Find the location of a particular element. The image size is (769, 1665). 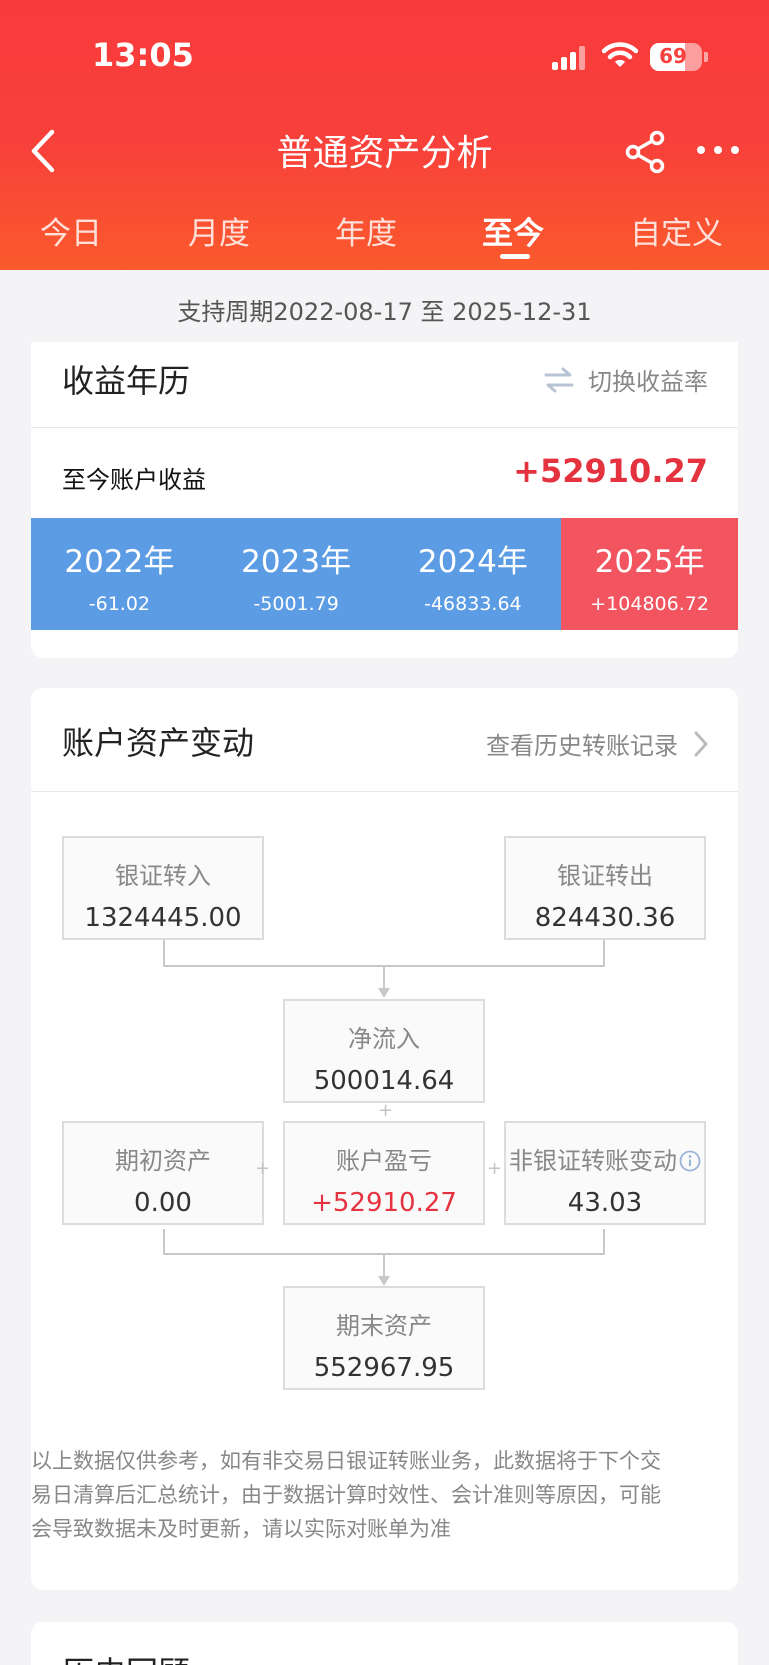

share-icon is located at coordinates (646, 152).